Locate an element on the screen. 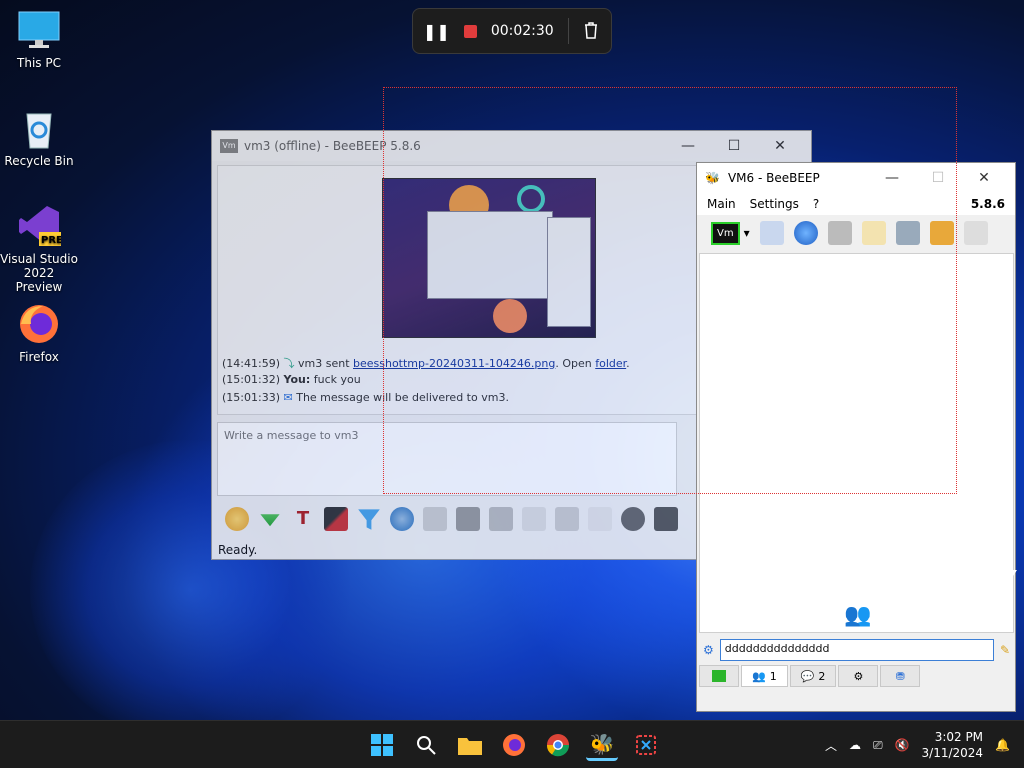 This screenshot has width=1024, height=768. plugin-icon is located at coordinates (941, 233).